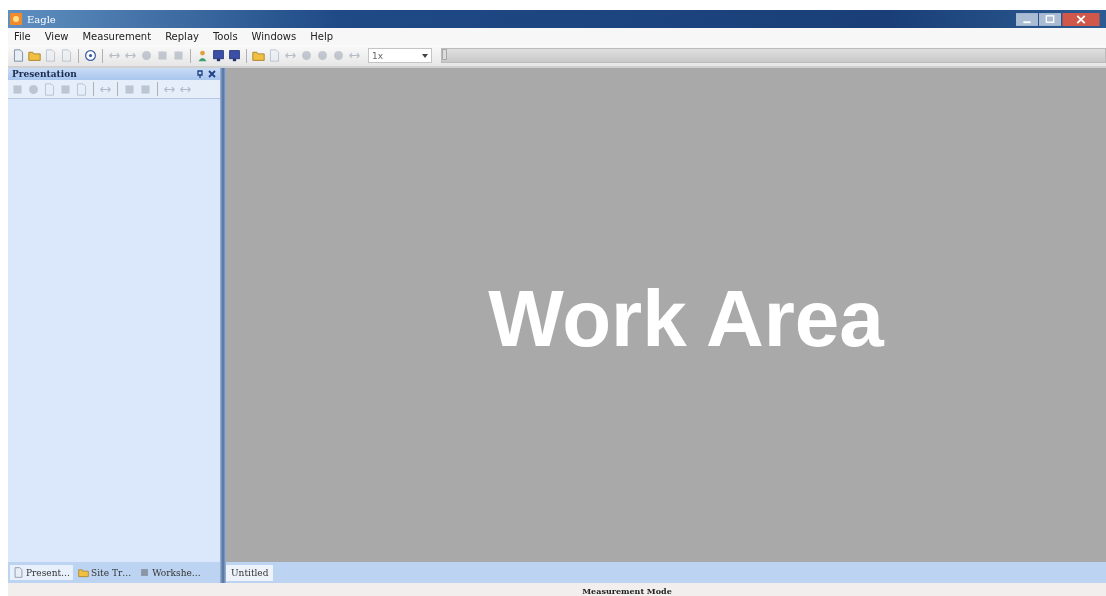 Image resolution: width=1106 pixels, height=596 pixels. Describe the element at coordinates (400, 55) in the screenshot. I see `speed-dropdown: 1x` at that location.